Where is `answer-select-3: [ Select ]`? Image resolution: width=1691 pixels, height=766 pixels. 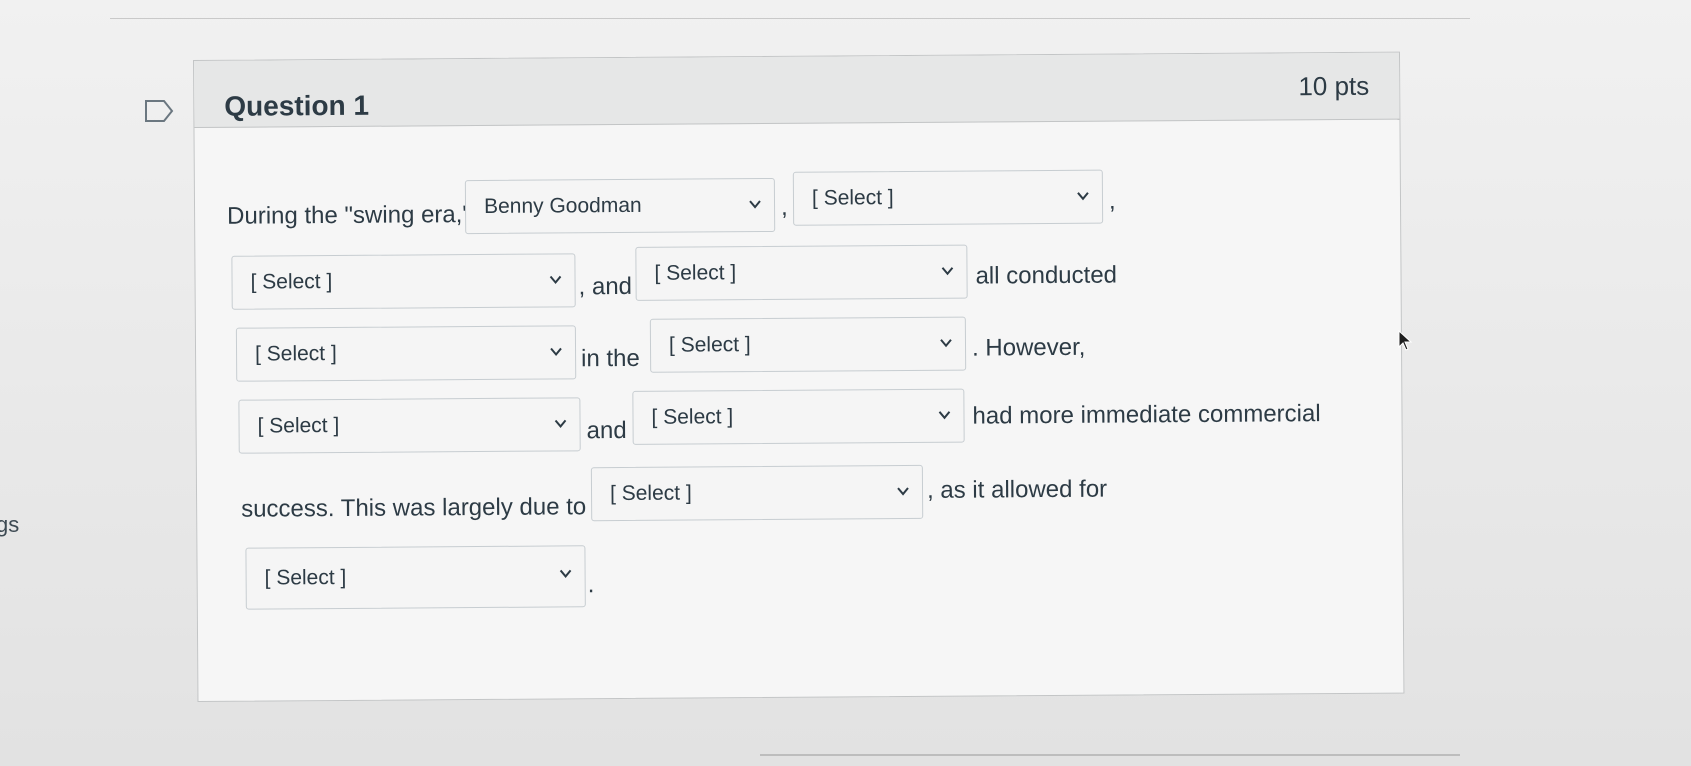 answer-select-3: [ Select ] is located at coordinates (403, 281).